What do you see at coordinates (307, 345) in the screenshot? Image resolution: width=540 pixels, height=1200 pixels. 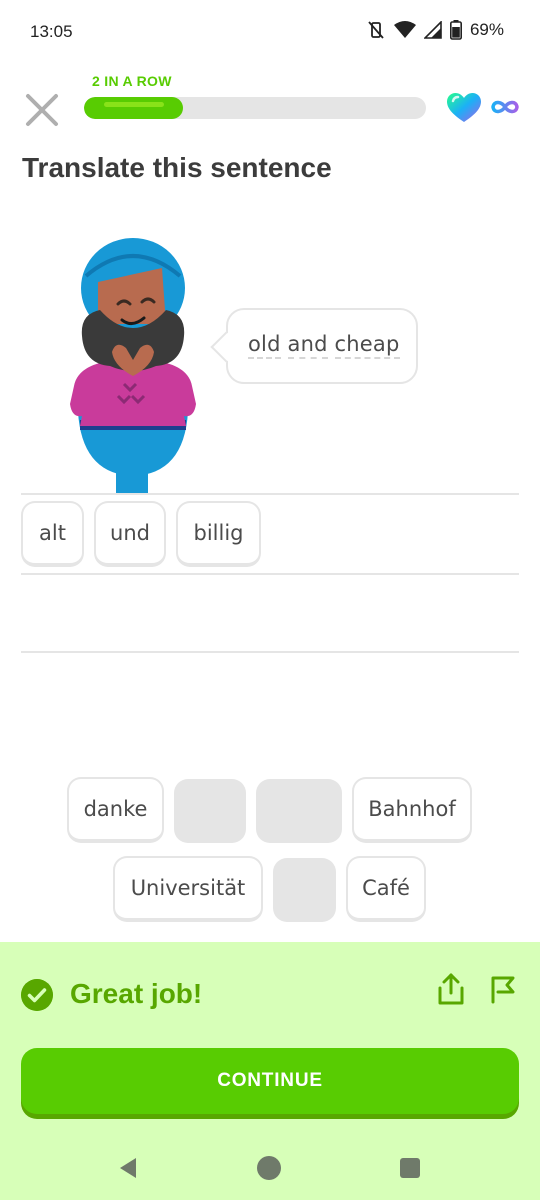 I see `bubble-word: and` at bounding box center [307, 345].